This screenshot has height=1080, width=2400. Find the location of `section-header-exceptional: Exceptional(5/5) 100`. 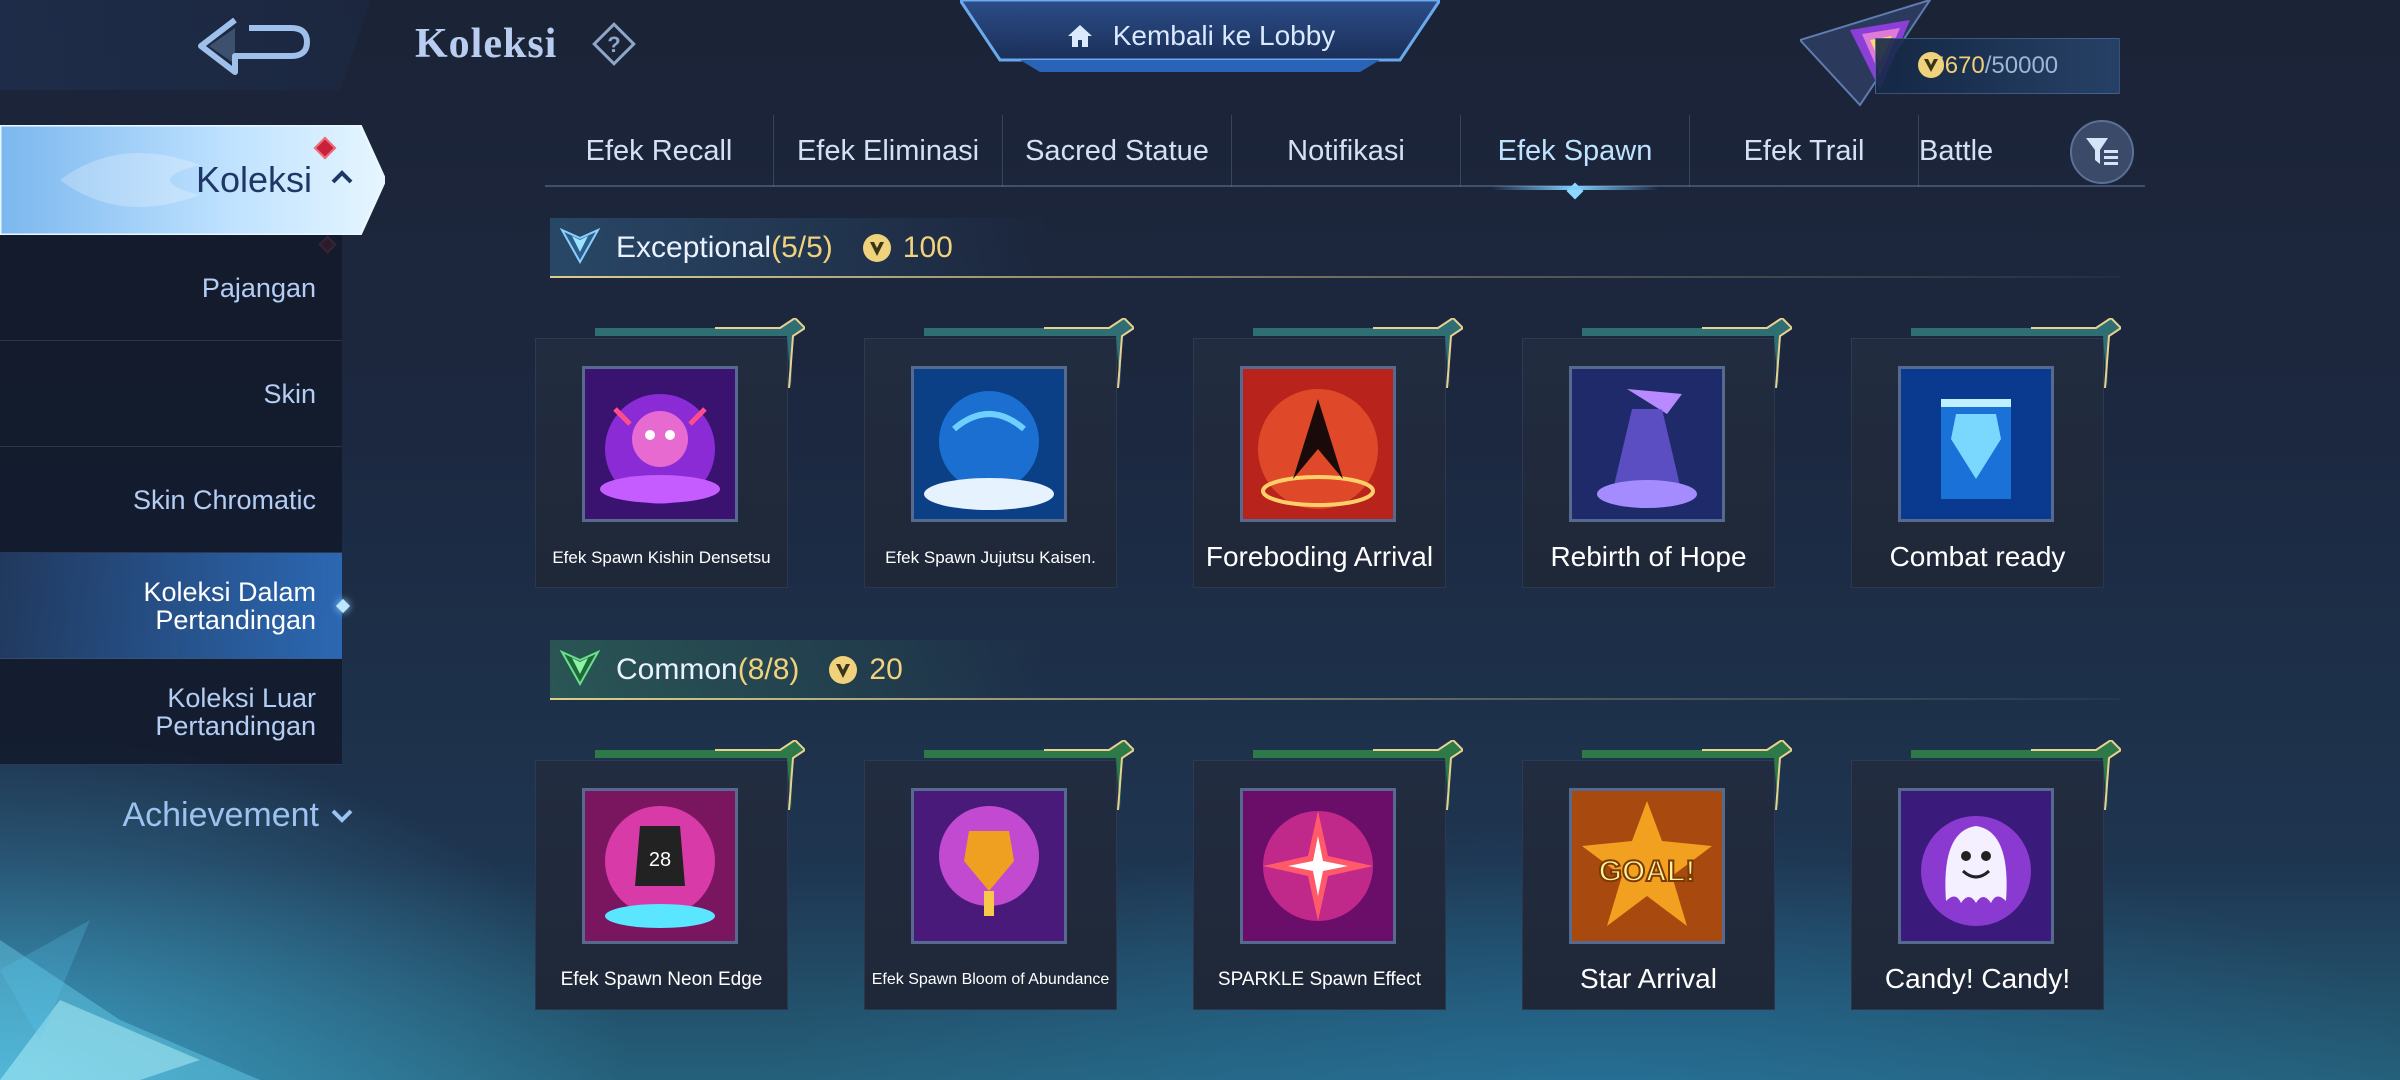

section-header-exceptional: Exceptional(5/5) 100 is located at coordinates (1335, 248).